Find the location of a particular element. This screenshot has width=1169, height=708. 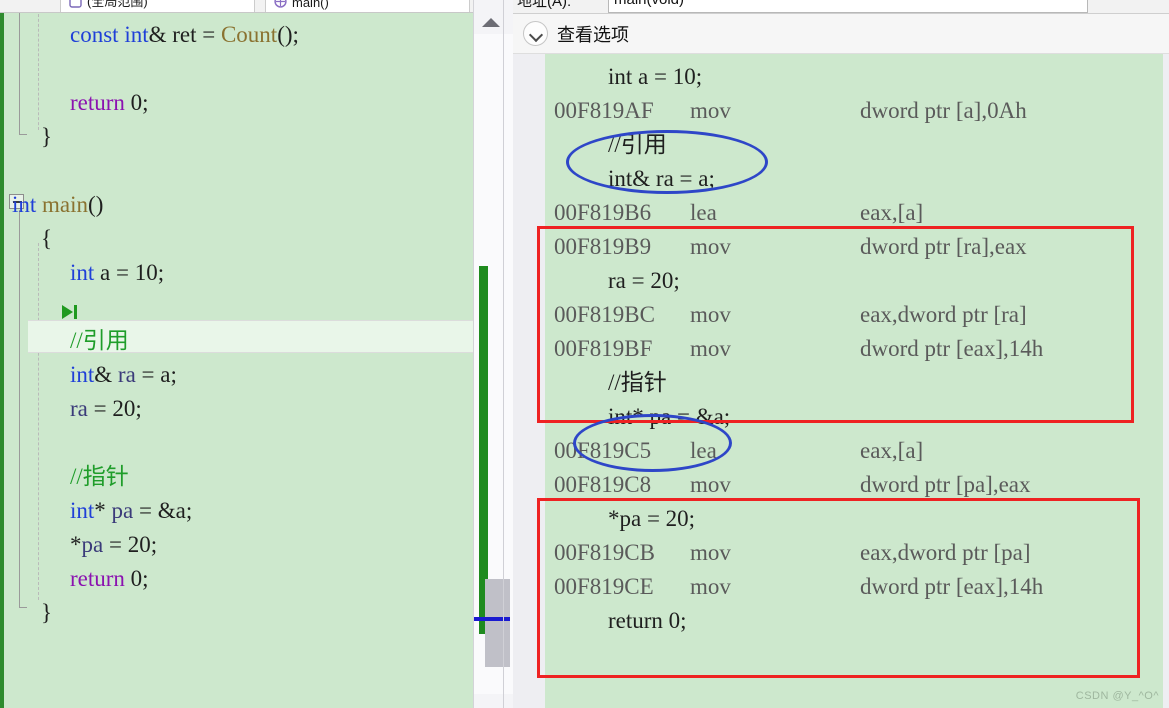

csdn-watermark: CSDN @Y_^O^ is located at coordinates (1117, 696).